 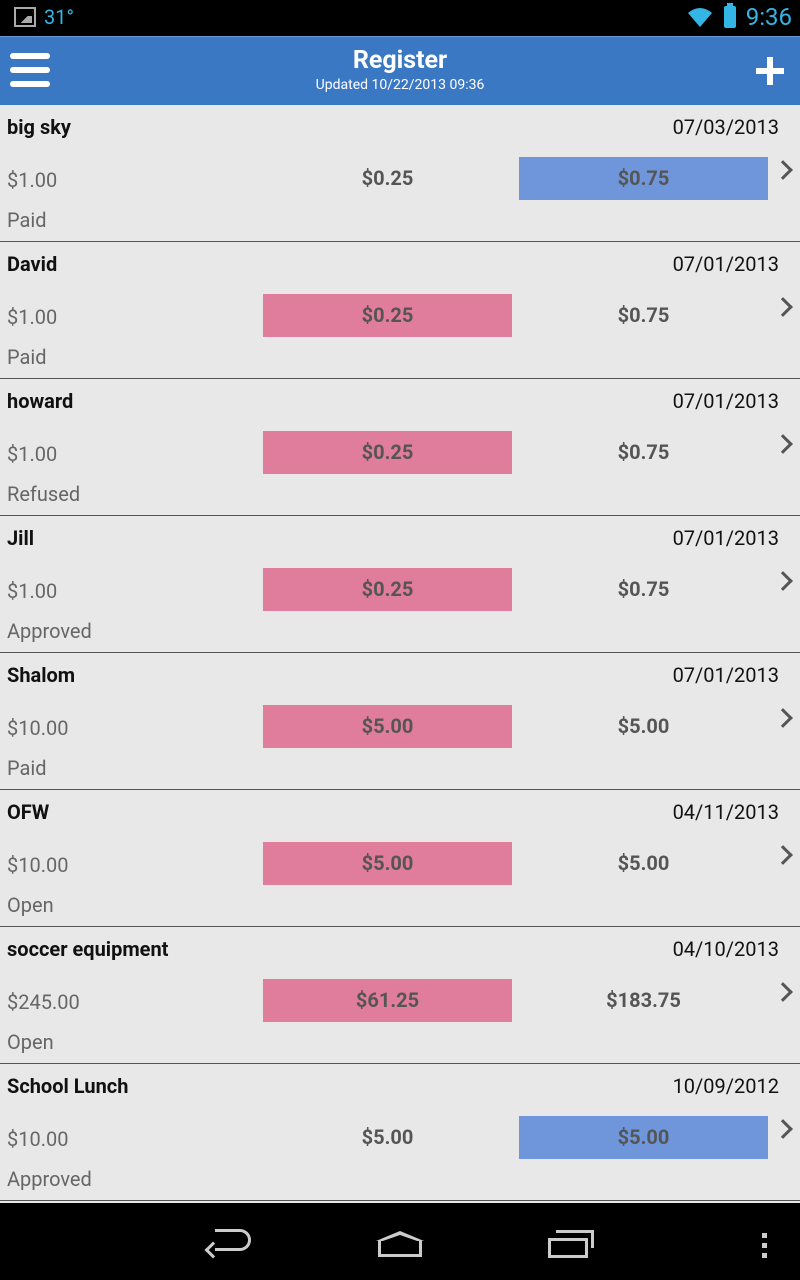 What do you see at coordinates (25, 17) in the screenshot?
I see `gallery-notification-icon` at bounding box center [25, 17].